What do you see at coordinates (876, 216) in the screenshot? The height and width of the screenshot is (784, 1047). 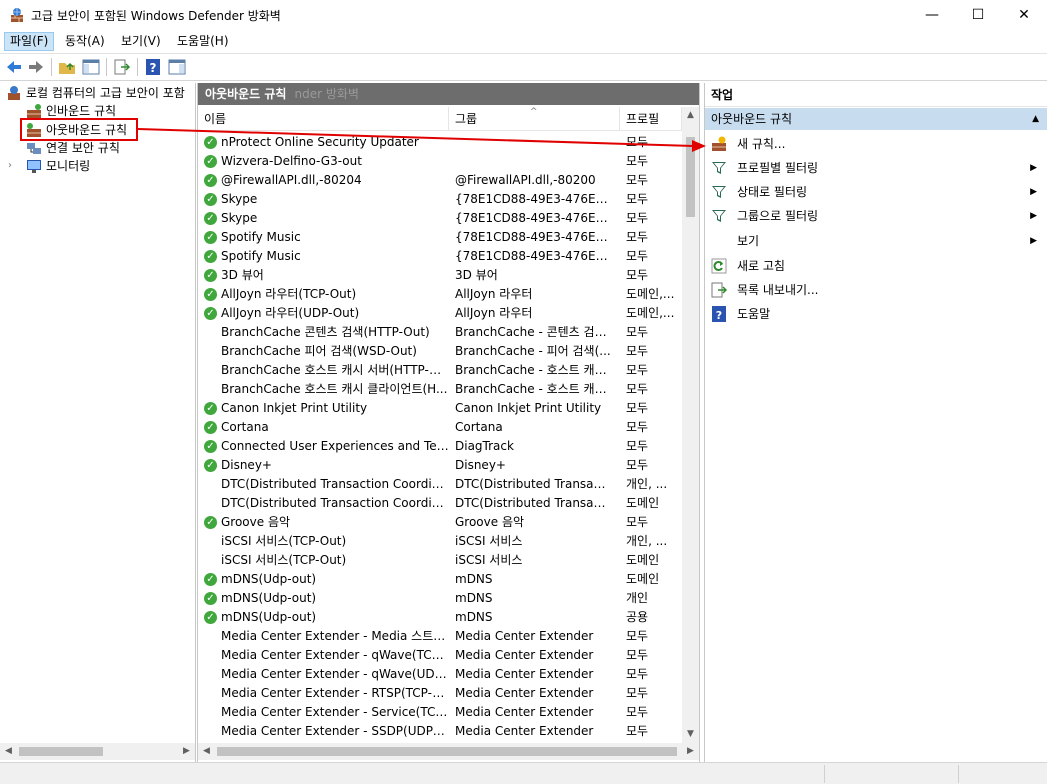 I see `action-filter-3: 그룹으로 필터링 ▶` at bounding box center [876, 216].